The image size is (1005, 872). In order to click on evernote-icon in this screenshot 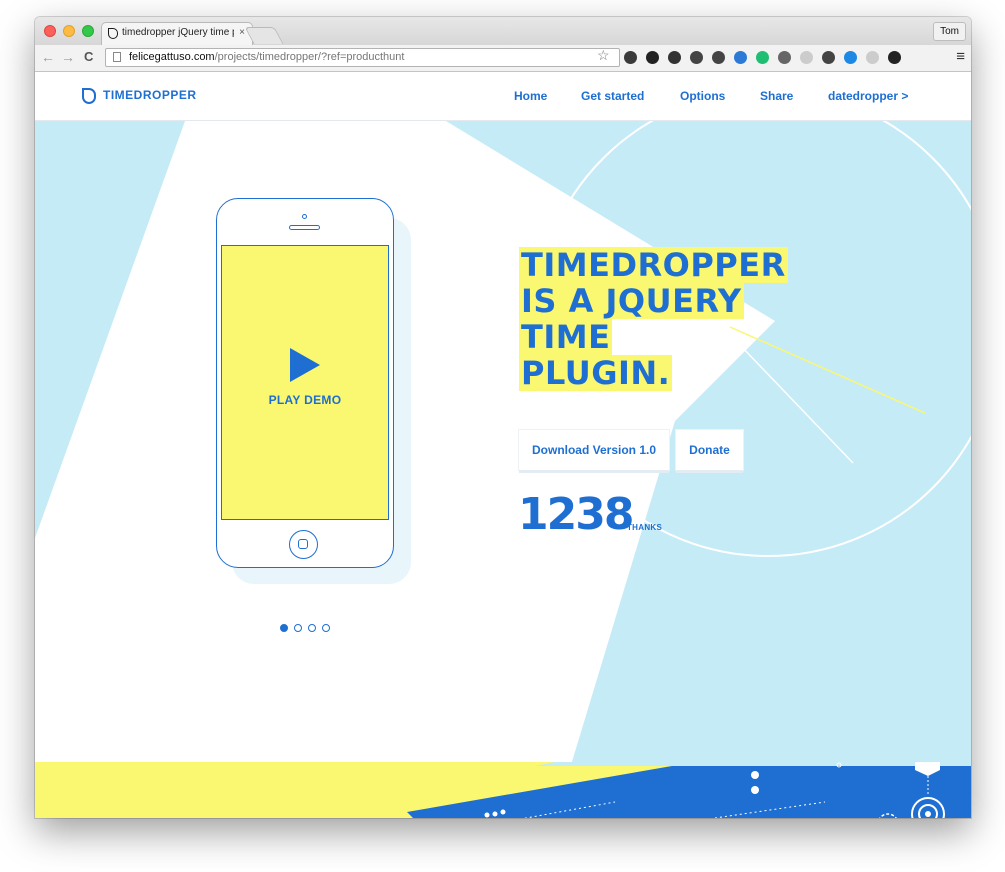, I will do `click(674, 57)`.